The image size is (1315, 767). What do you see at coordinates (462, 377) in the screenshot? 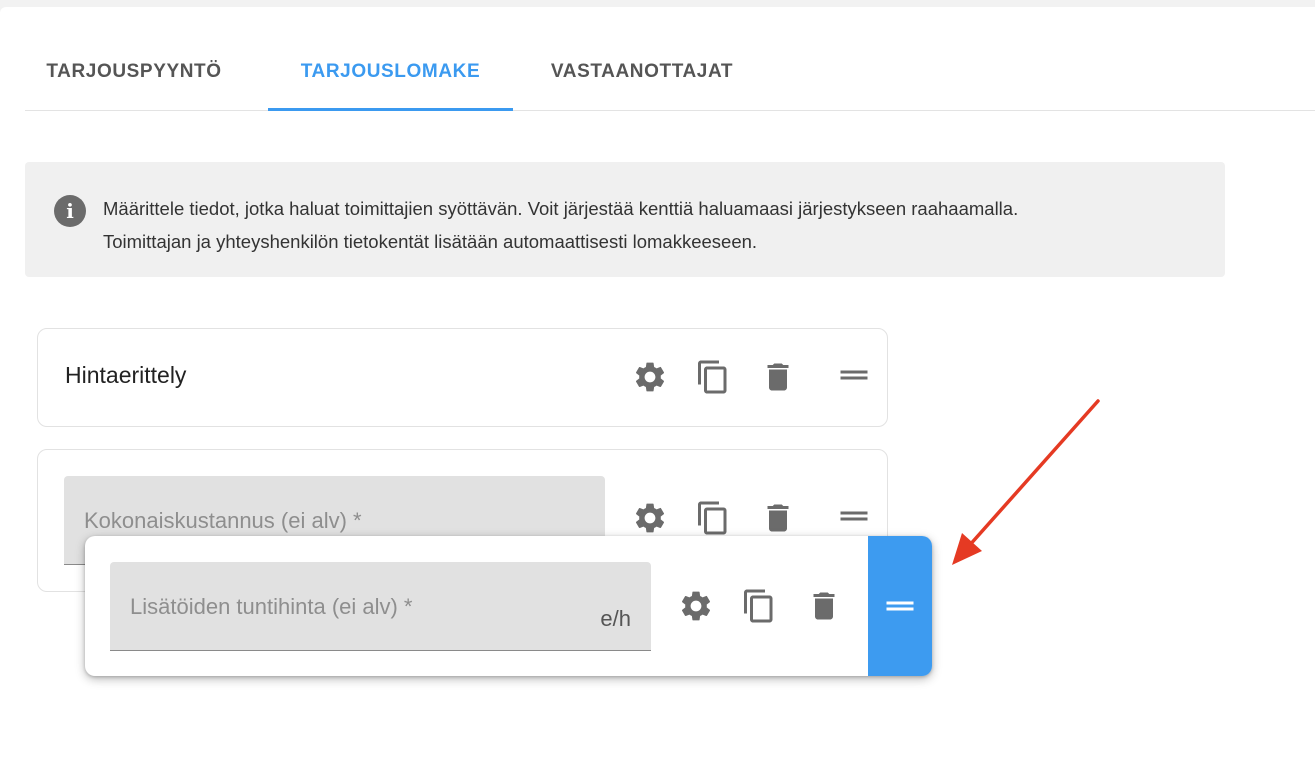
I see `form-section-card: Hintaerittely` at bounding box center [462, 377].